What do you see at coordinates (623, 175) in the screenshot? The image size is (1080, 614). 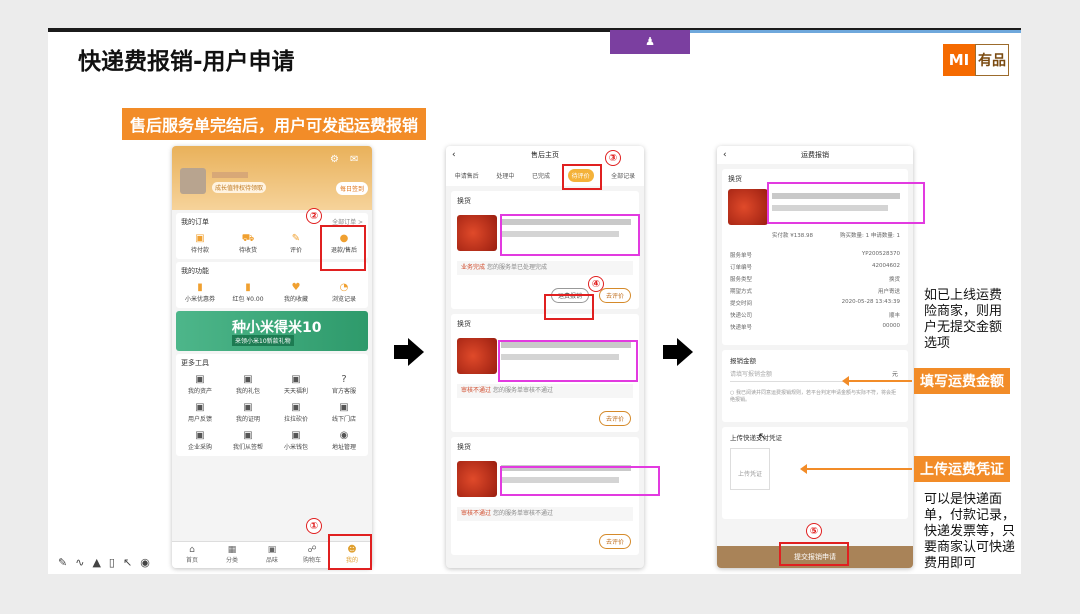 I see `tab-all-records: 全部记录` at bounding box center [623, 175].